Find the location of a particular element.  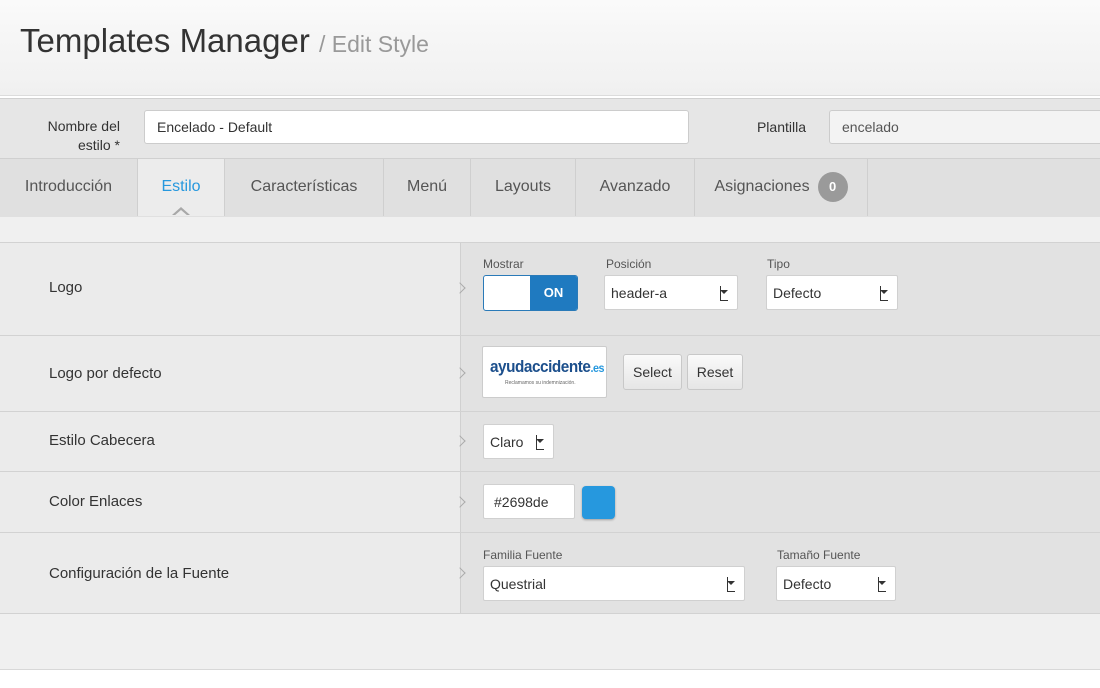

style-name-label: Nombre del estilo * is located at coordinates (70, 136).